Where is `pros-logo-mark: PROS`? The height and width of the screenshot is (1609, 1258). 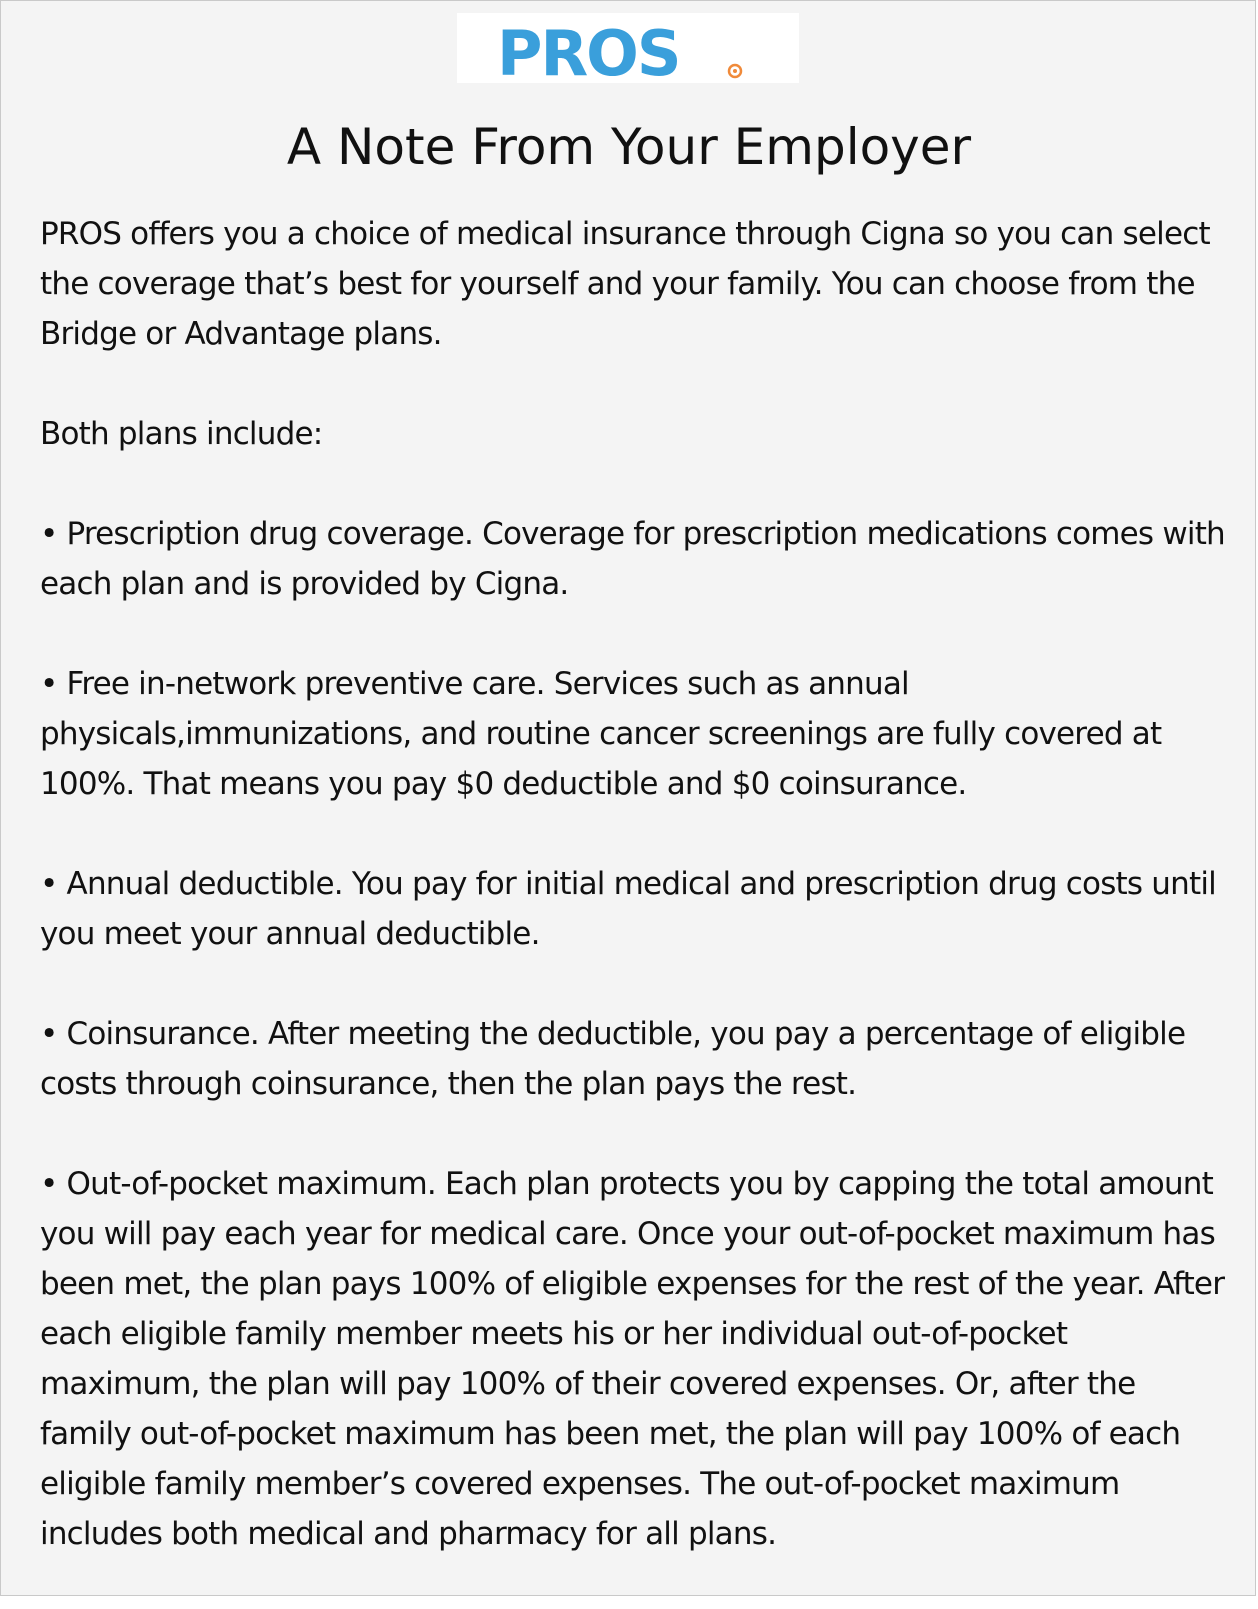
pros-logo-mark: PROS is located at coordinates (620, 50).